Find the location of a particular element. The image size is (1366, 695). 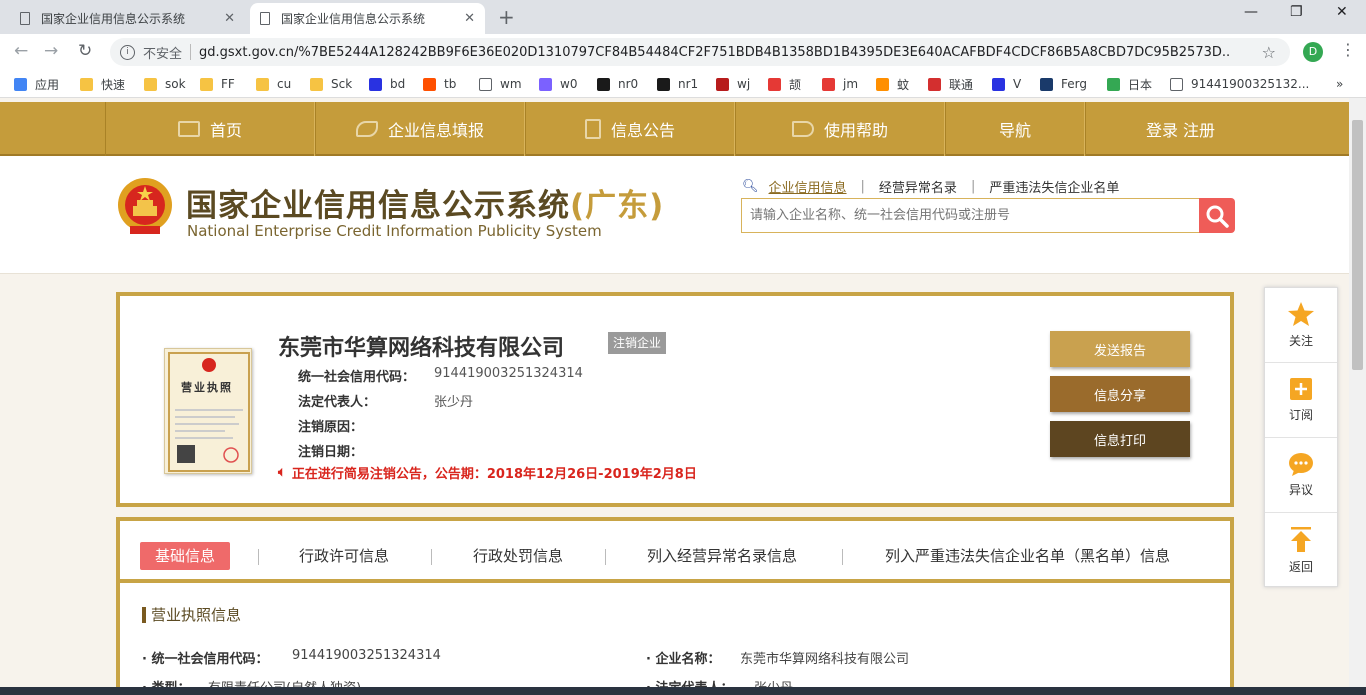

field-legal-rep: 法定代表人： 张少丹 is located at coordinates (385, 400).